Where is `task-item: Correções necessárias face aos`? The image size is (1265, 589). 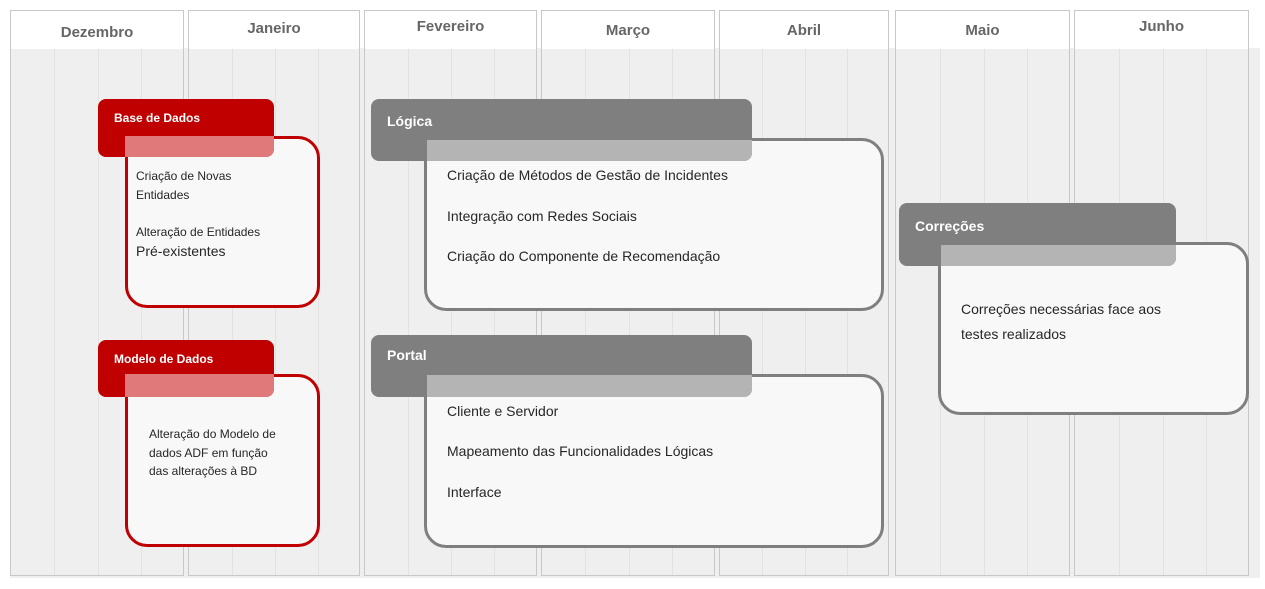
task-item: Correções necessárias face aos is located at coordinates (1061, 309).